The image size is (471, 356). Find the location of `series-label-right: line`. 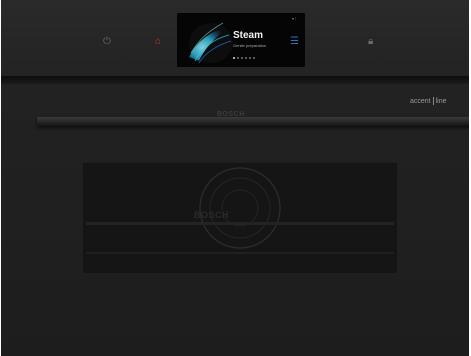

series-label-right: line is located at coordinates (441, 101).